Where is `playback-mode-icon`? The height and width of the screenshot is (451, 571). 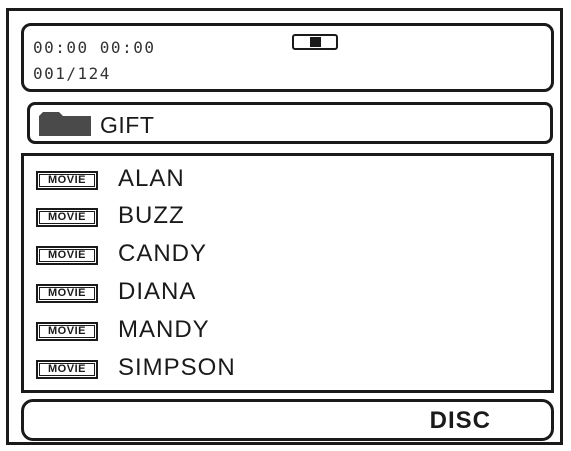 playback-mode-icon is located at coordinates (315, 42).